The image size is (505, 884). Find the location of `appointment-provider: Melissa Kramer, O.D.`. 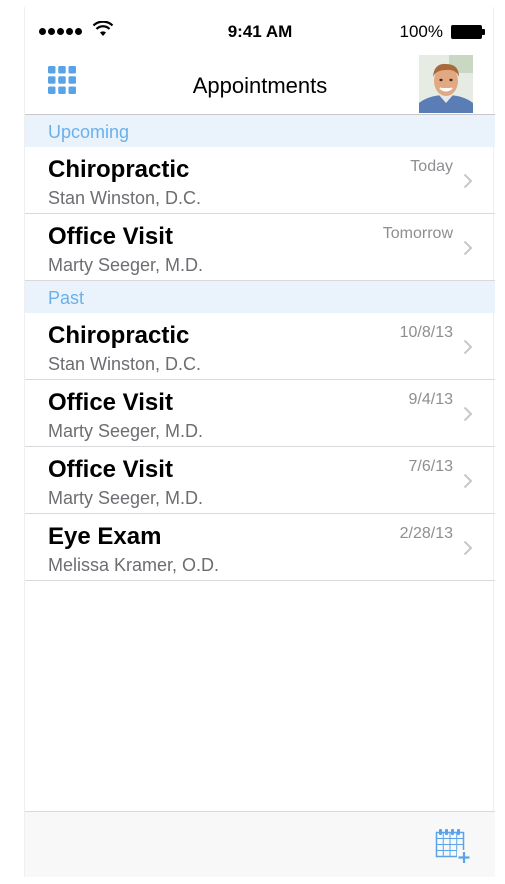

appointment-provider: Melissa Kramer, O.D. is located at coordinates (134, 565).